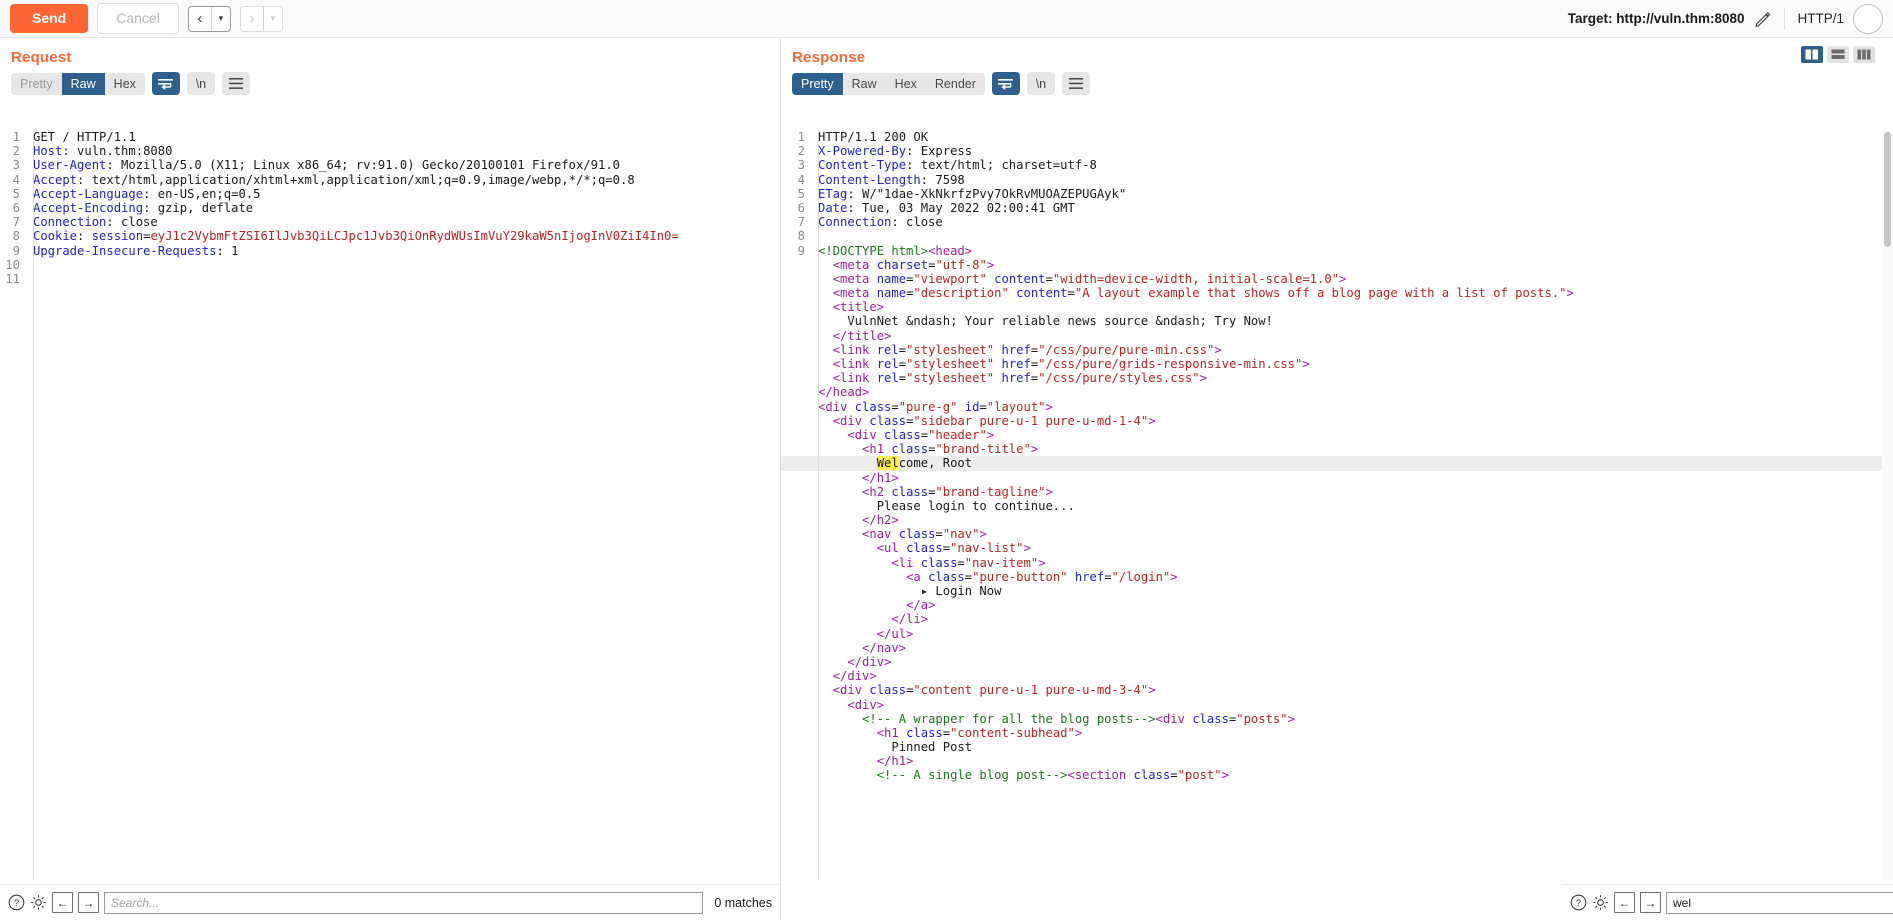 This screenshot has width=1893, height=920. I want to click on response-code-line: <h2 class="brand-tagline">, so click(1337, 492).